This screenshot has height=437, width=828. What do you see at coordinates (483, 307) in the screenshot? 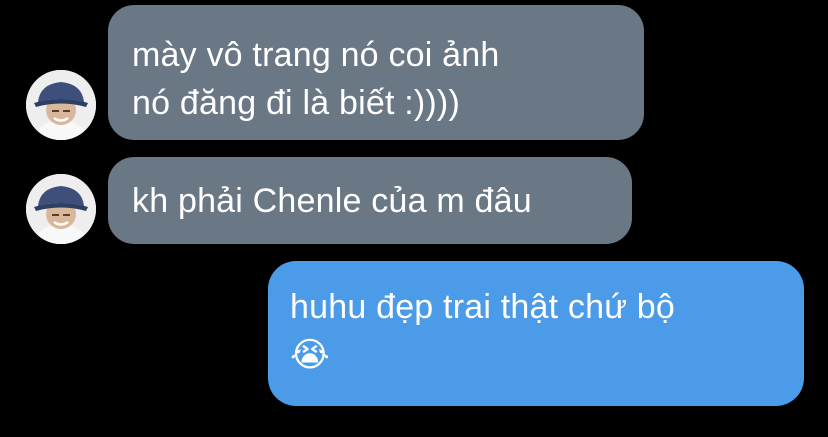
I see `message-text: huhu đẹp trai thật chứ bộ` at bounding box center [483, 307].